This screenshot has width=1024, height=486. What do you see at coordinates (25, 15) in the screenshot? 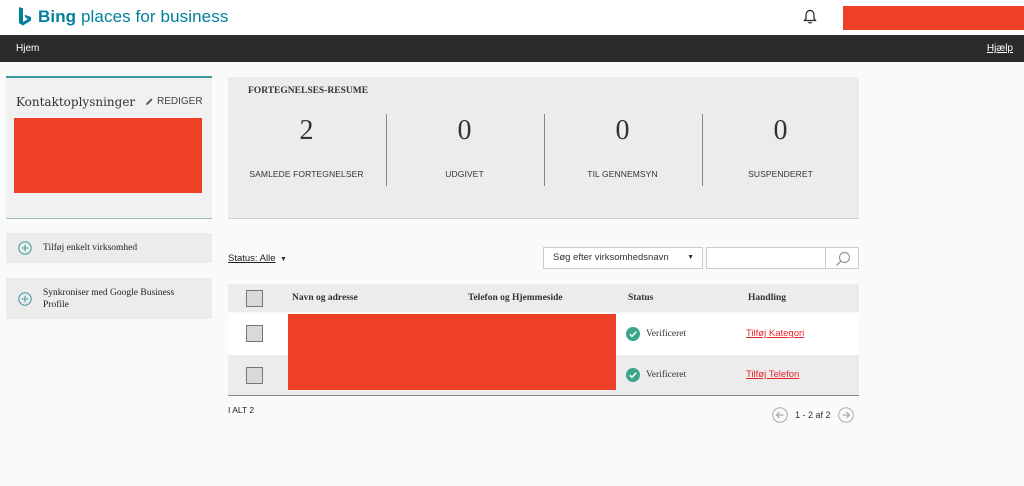
I see `bing-logo-icon` at bounding box center [25, 15].